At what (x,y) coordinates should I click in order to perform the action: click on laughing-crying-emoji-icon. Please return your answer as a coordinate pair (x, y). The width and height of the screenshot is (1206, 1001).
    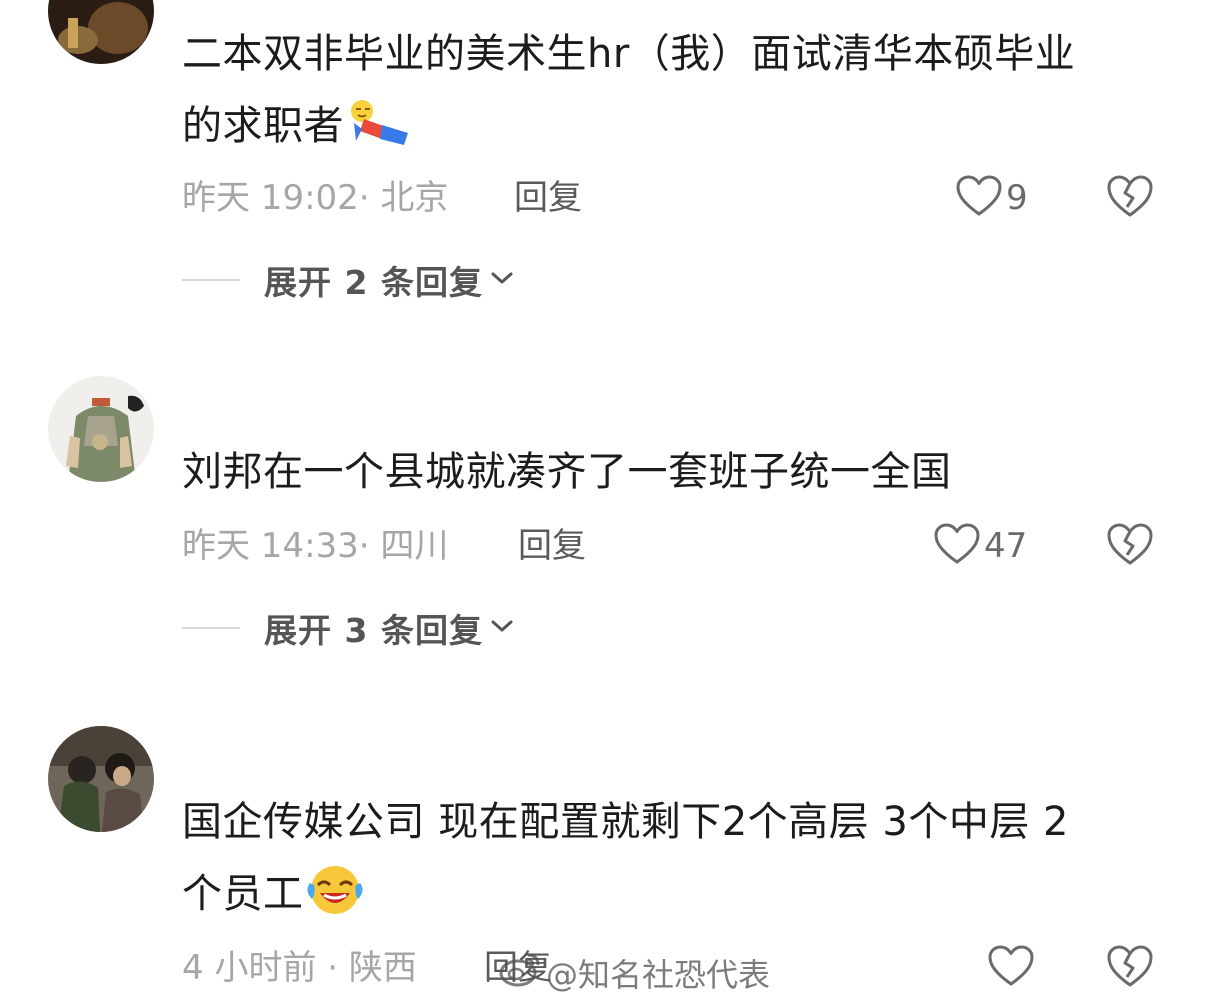
    Looking at the image, I should click on (335, 901).